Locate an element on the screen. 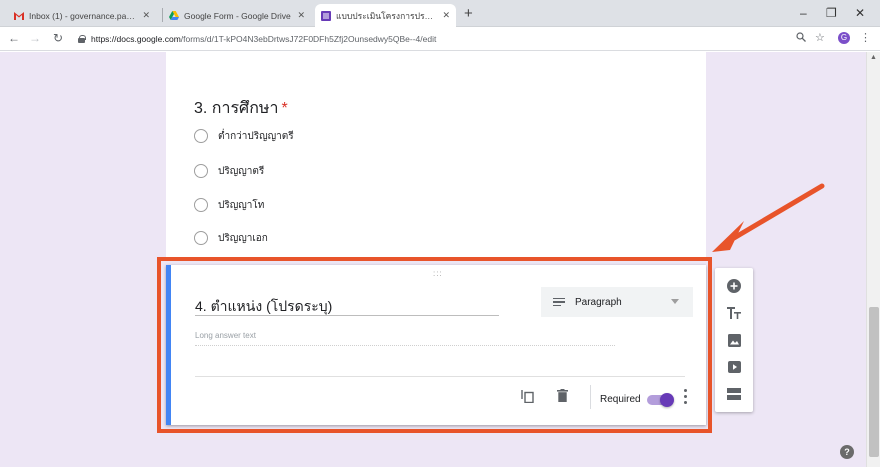  minimize-icon: – is located at coordinates (803, 13).